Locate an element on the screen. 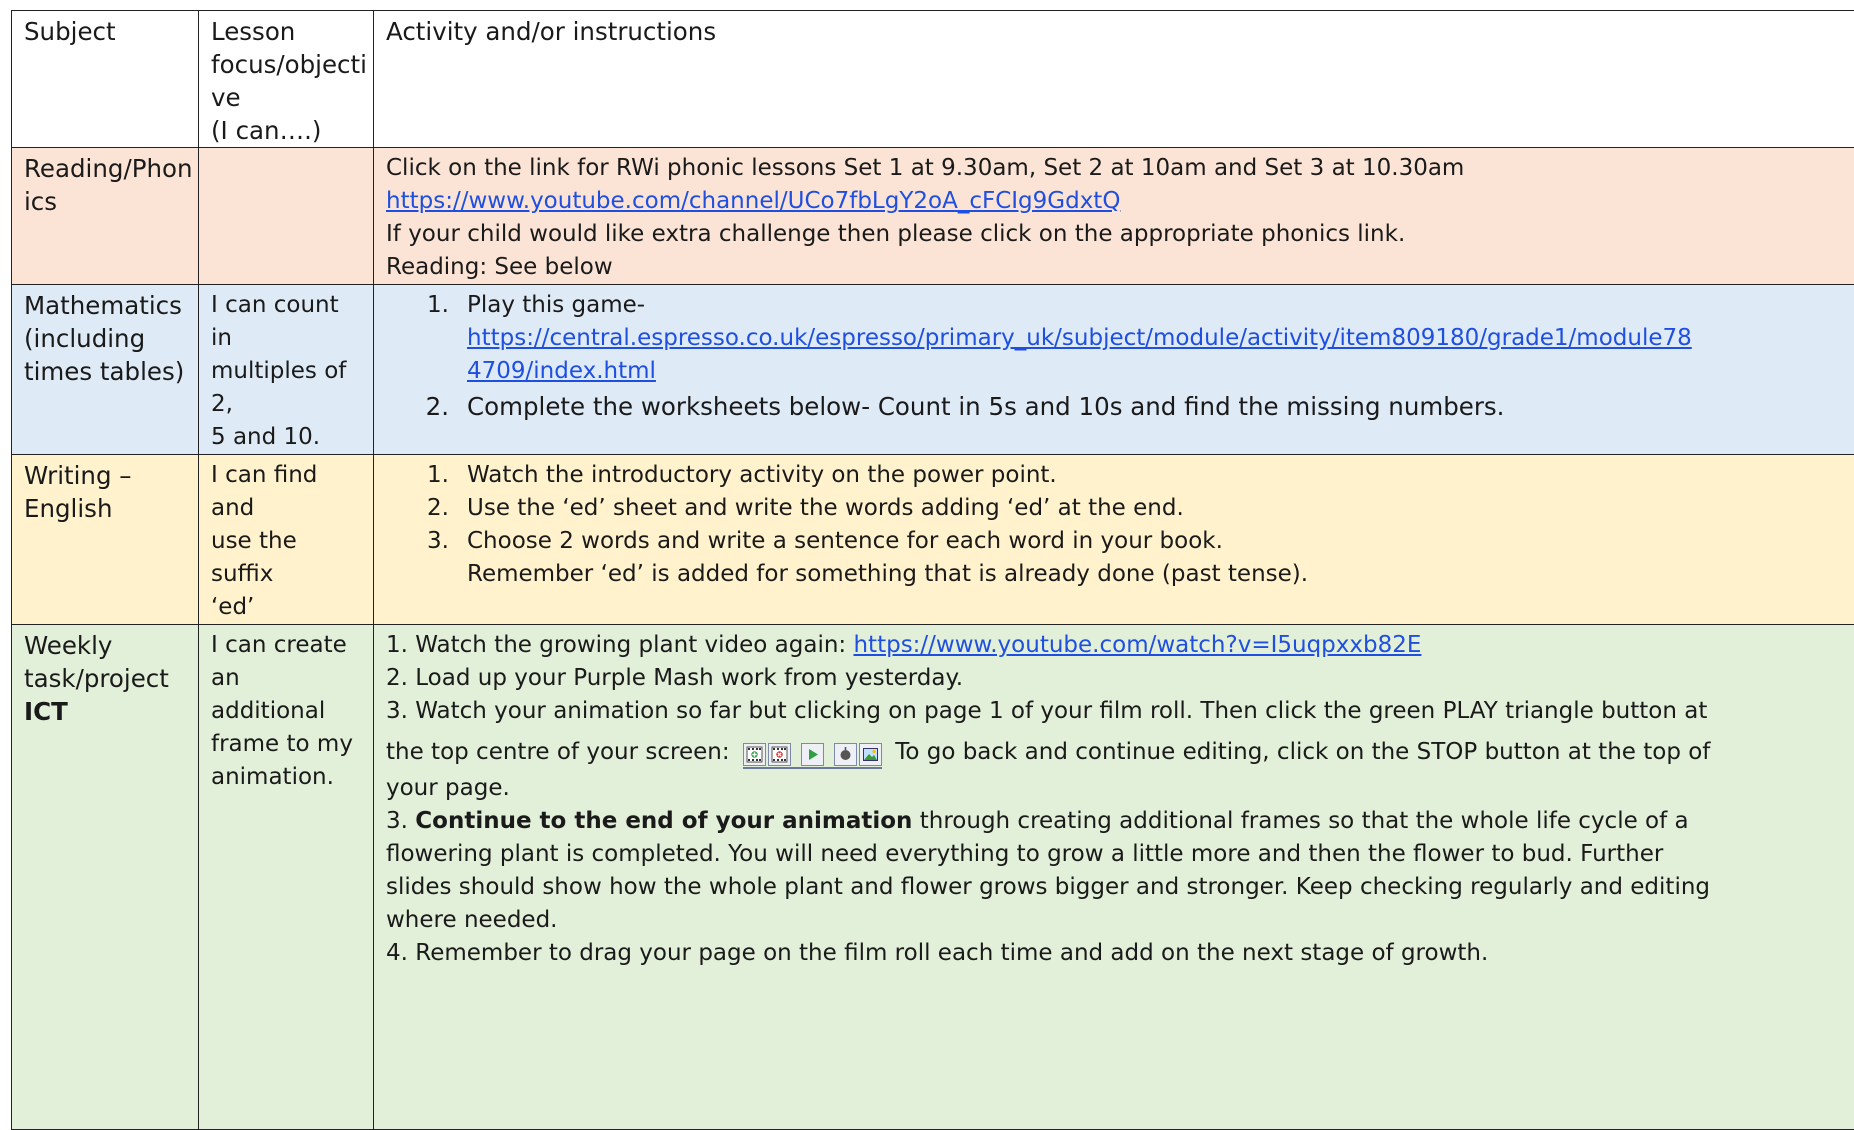 Image resolution: width=1854 pixels, height=1130 pixels. maths-step-2-num: 2. is located at coordinates (426, 406).